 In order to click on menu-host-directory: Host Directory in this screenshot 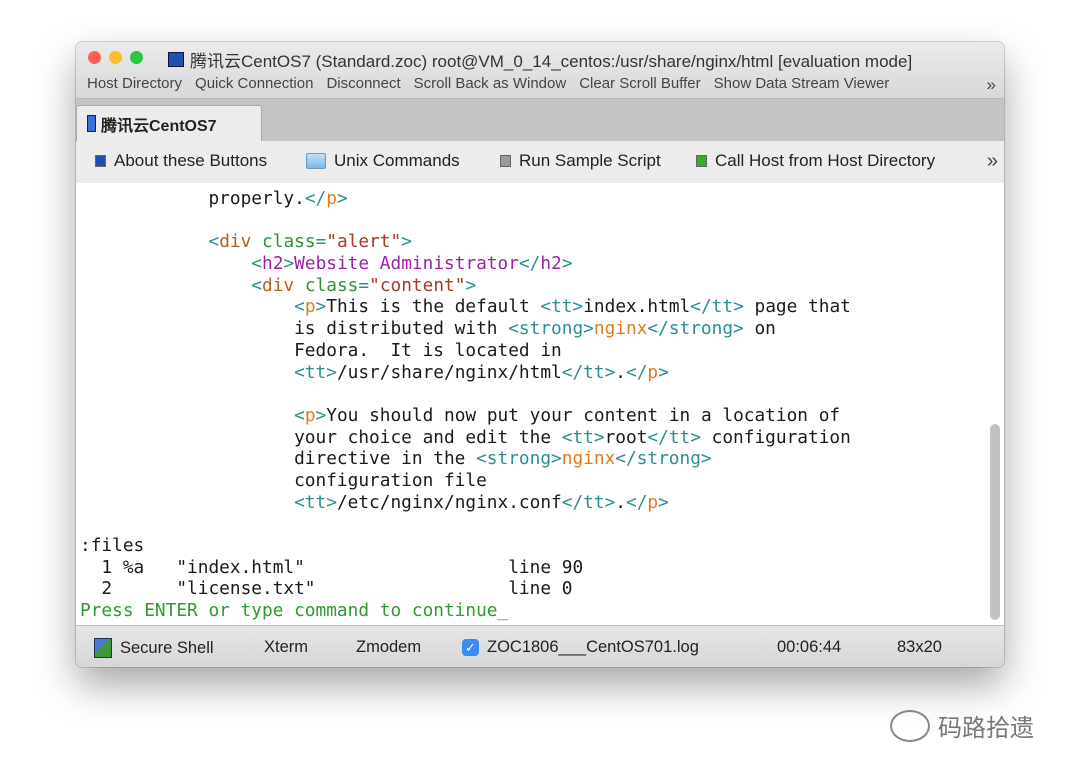, I will do `click(134, 83)`.